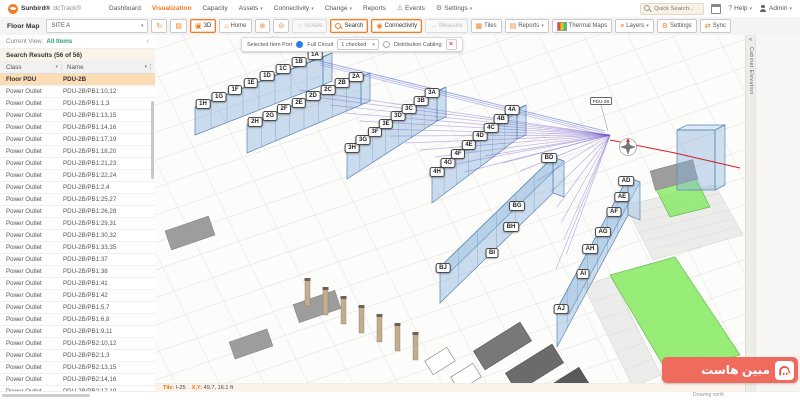 Image resolution: width=800 pixels, height=400 pixels. I want to click on table-row: Power Outlet PDU-2B/PB1:42, so click(77, 296).